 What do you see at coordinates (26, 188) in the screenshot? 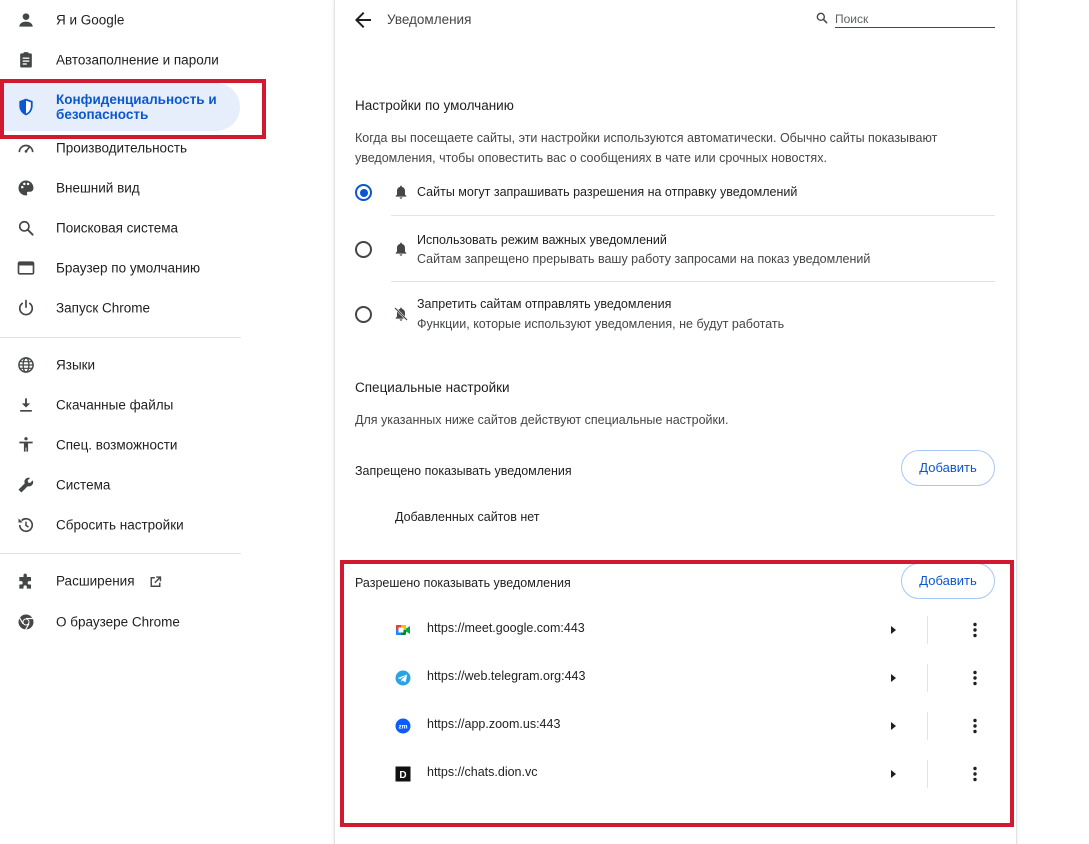
I see `palette-icon` at bounding box center [26, 188].